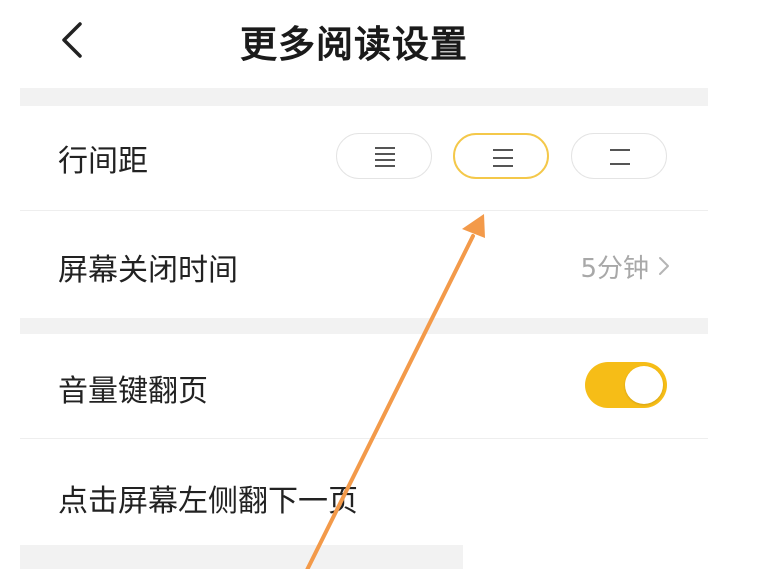  I want to click on line-spacing-wide-option, so click(619, 156).